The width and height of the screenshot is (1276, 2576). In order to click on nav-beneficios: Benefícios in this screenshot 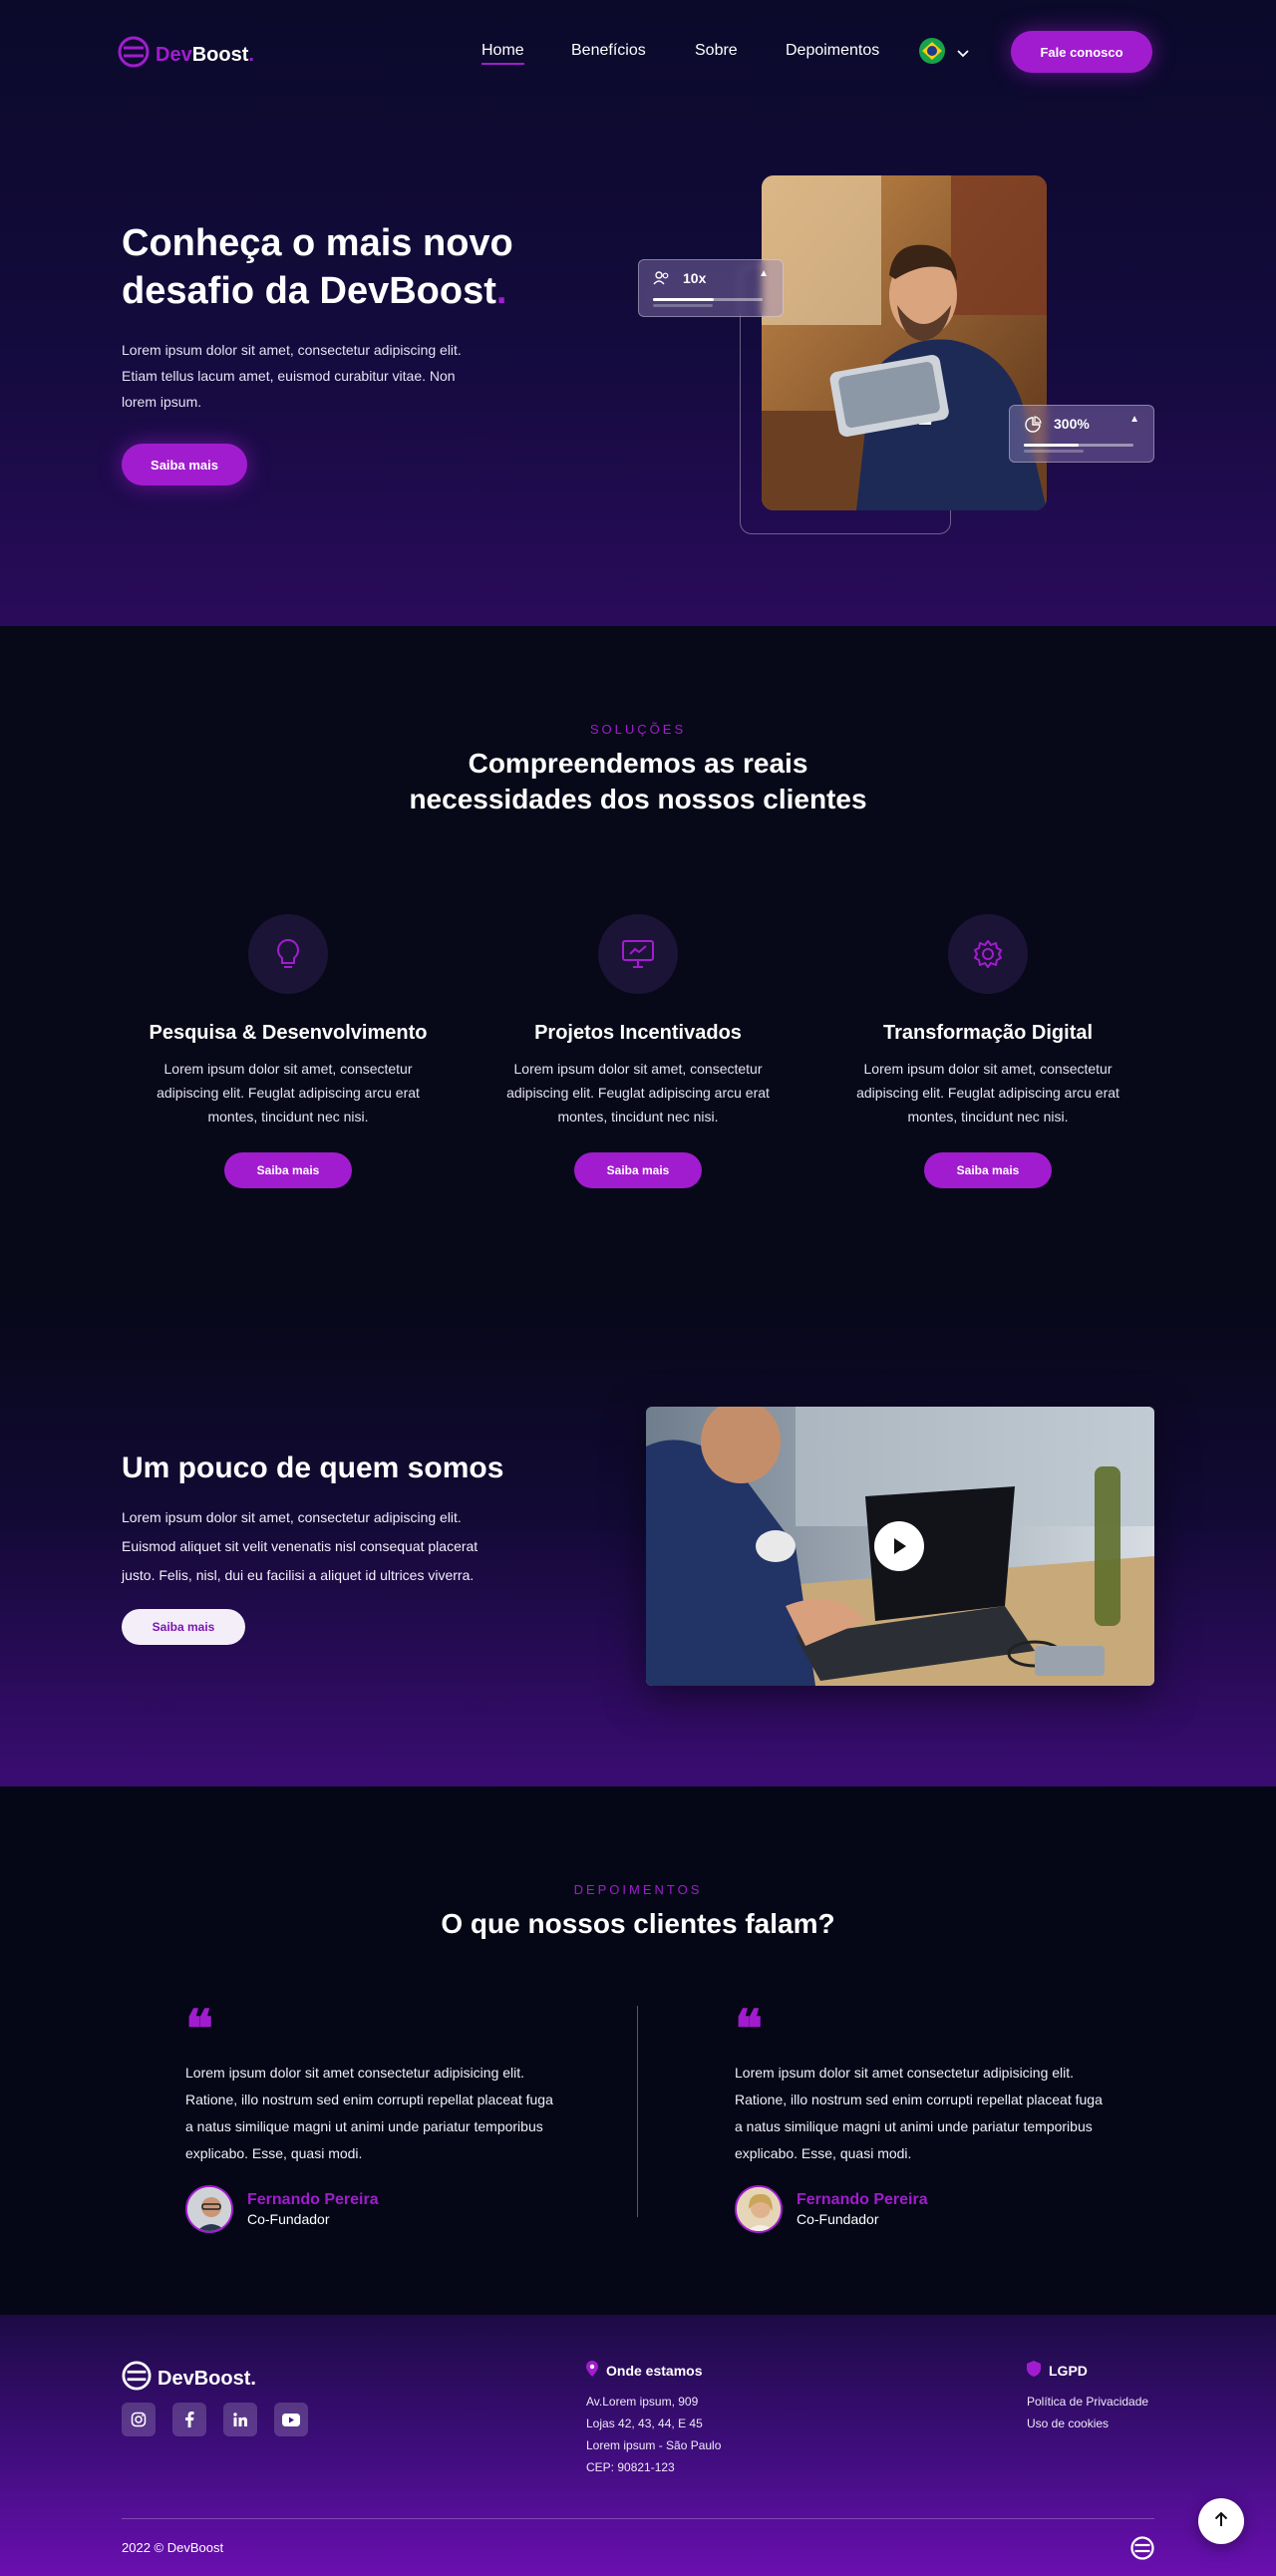, I will do `click(608, 51)`.